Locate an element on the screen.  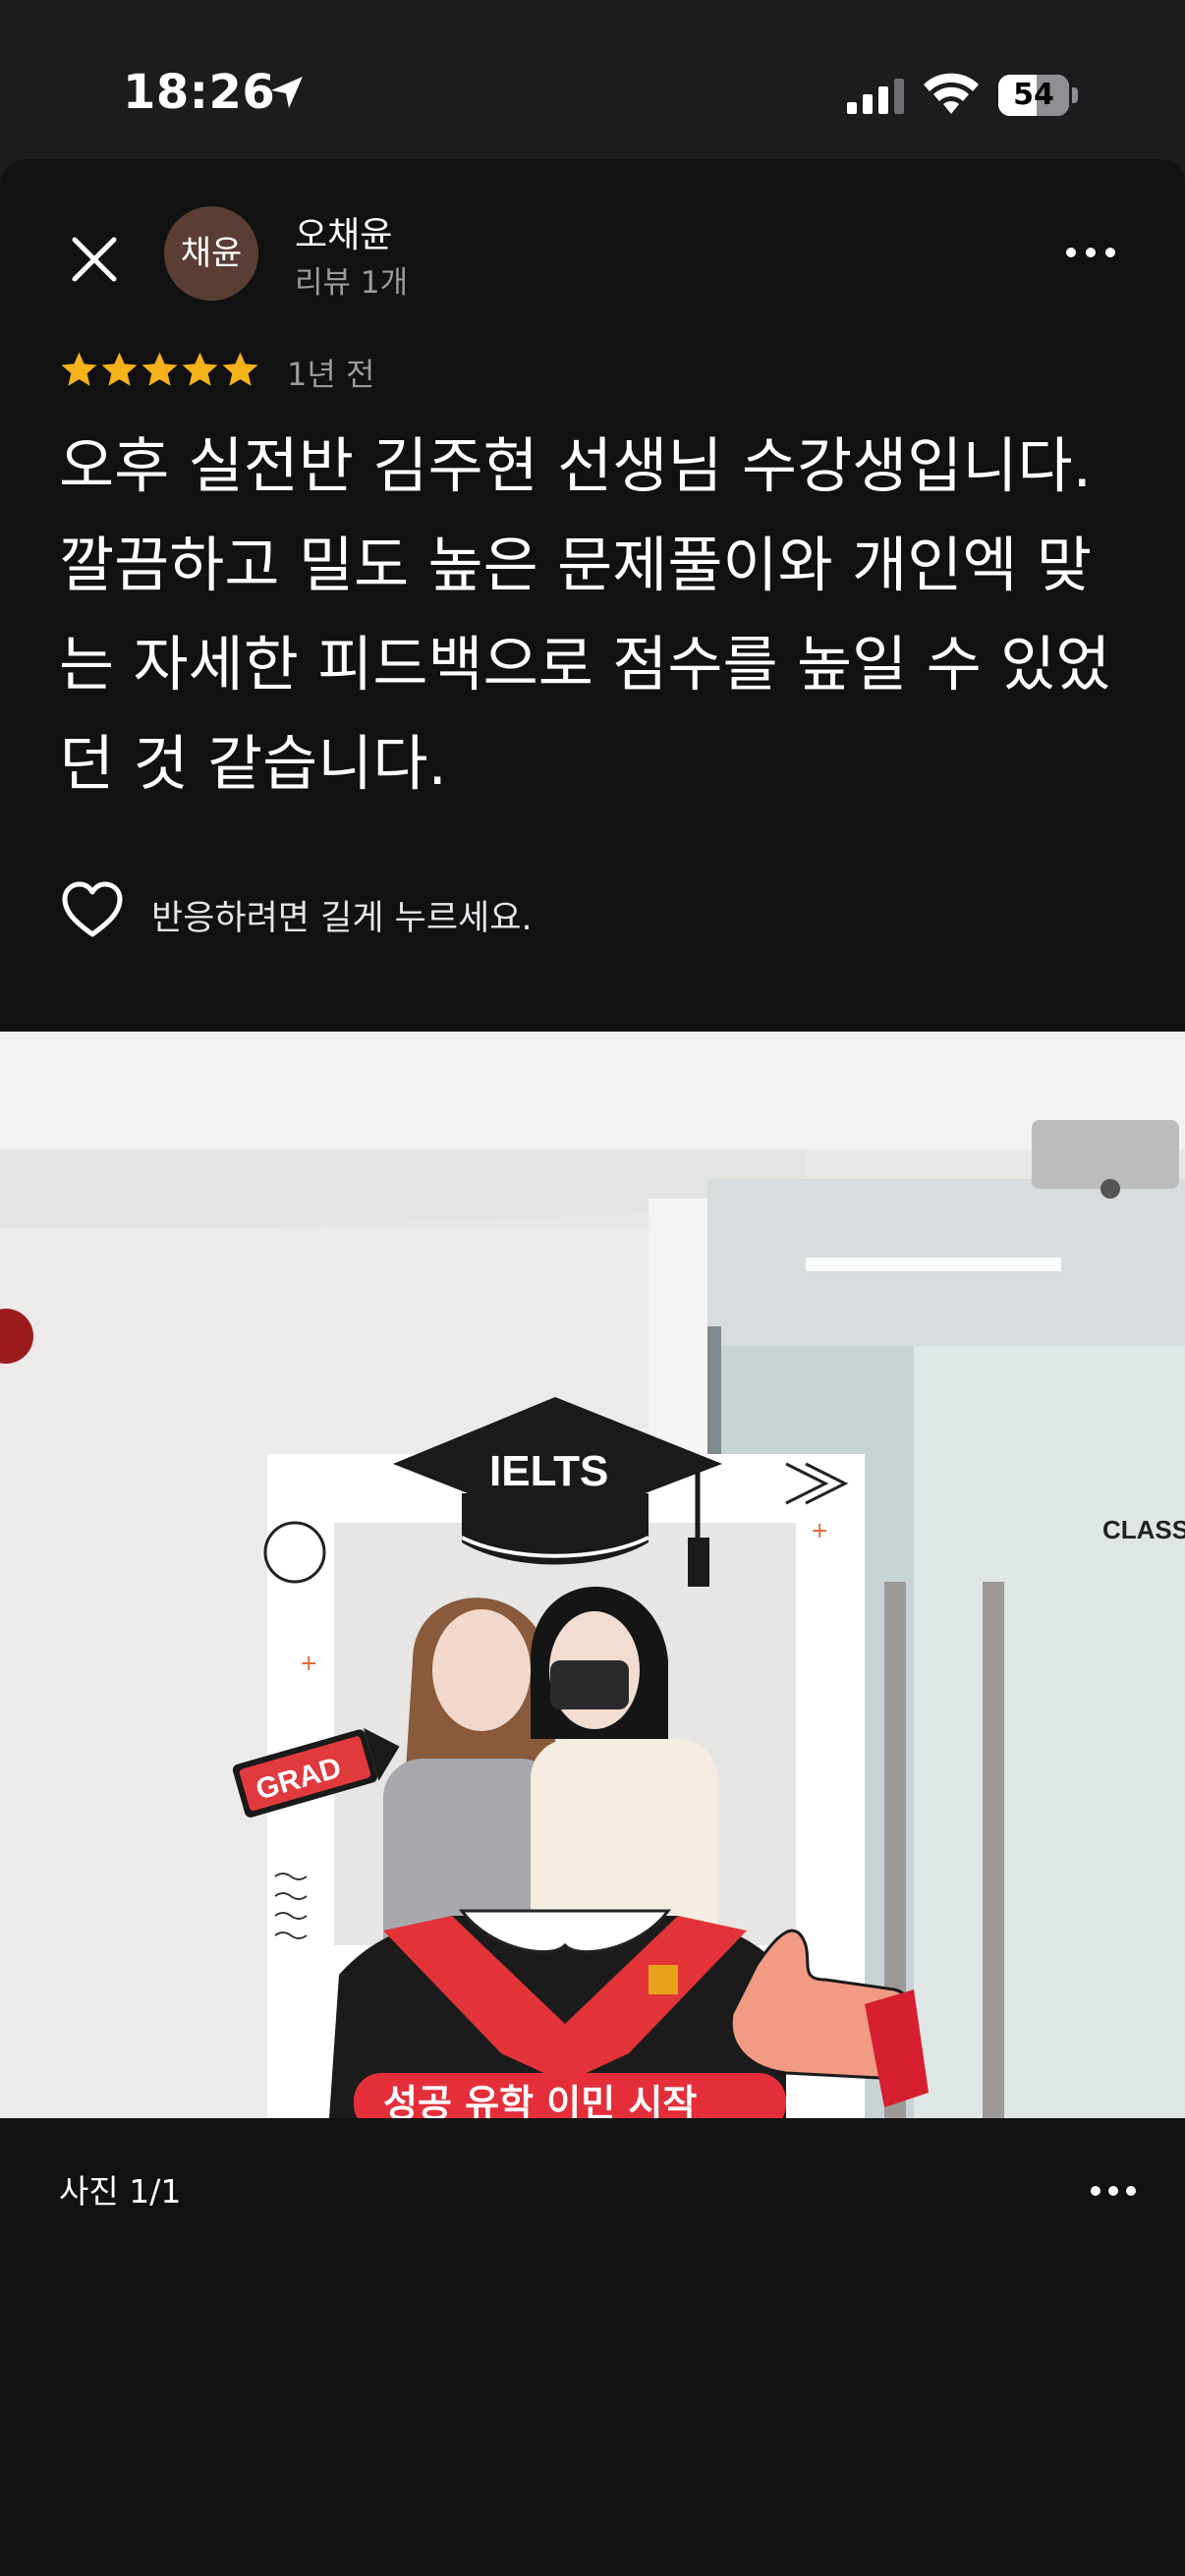
battery-cap is located at coordinates (1075, 95).